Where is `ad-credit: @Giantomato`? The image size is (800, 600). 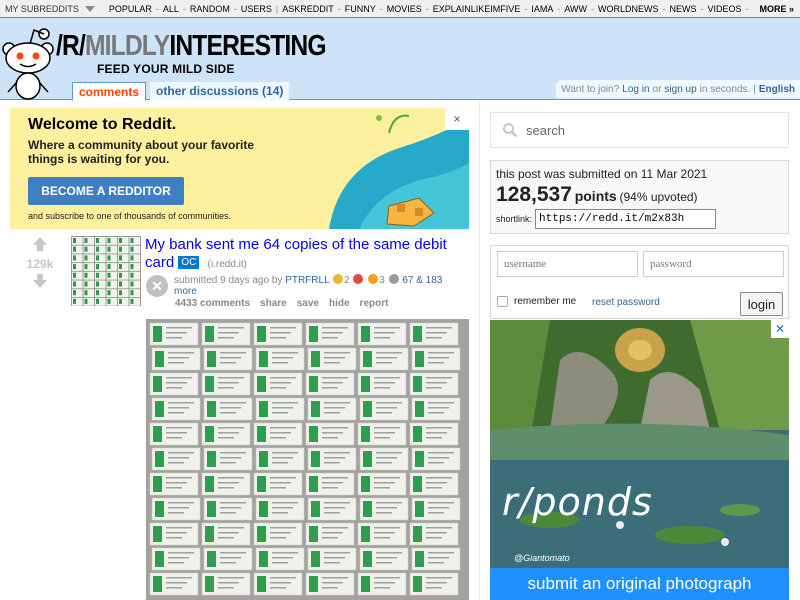
ad-credit: @Giantomato is located at coordinates (542, 558).